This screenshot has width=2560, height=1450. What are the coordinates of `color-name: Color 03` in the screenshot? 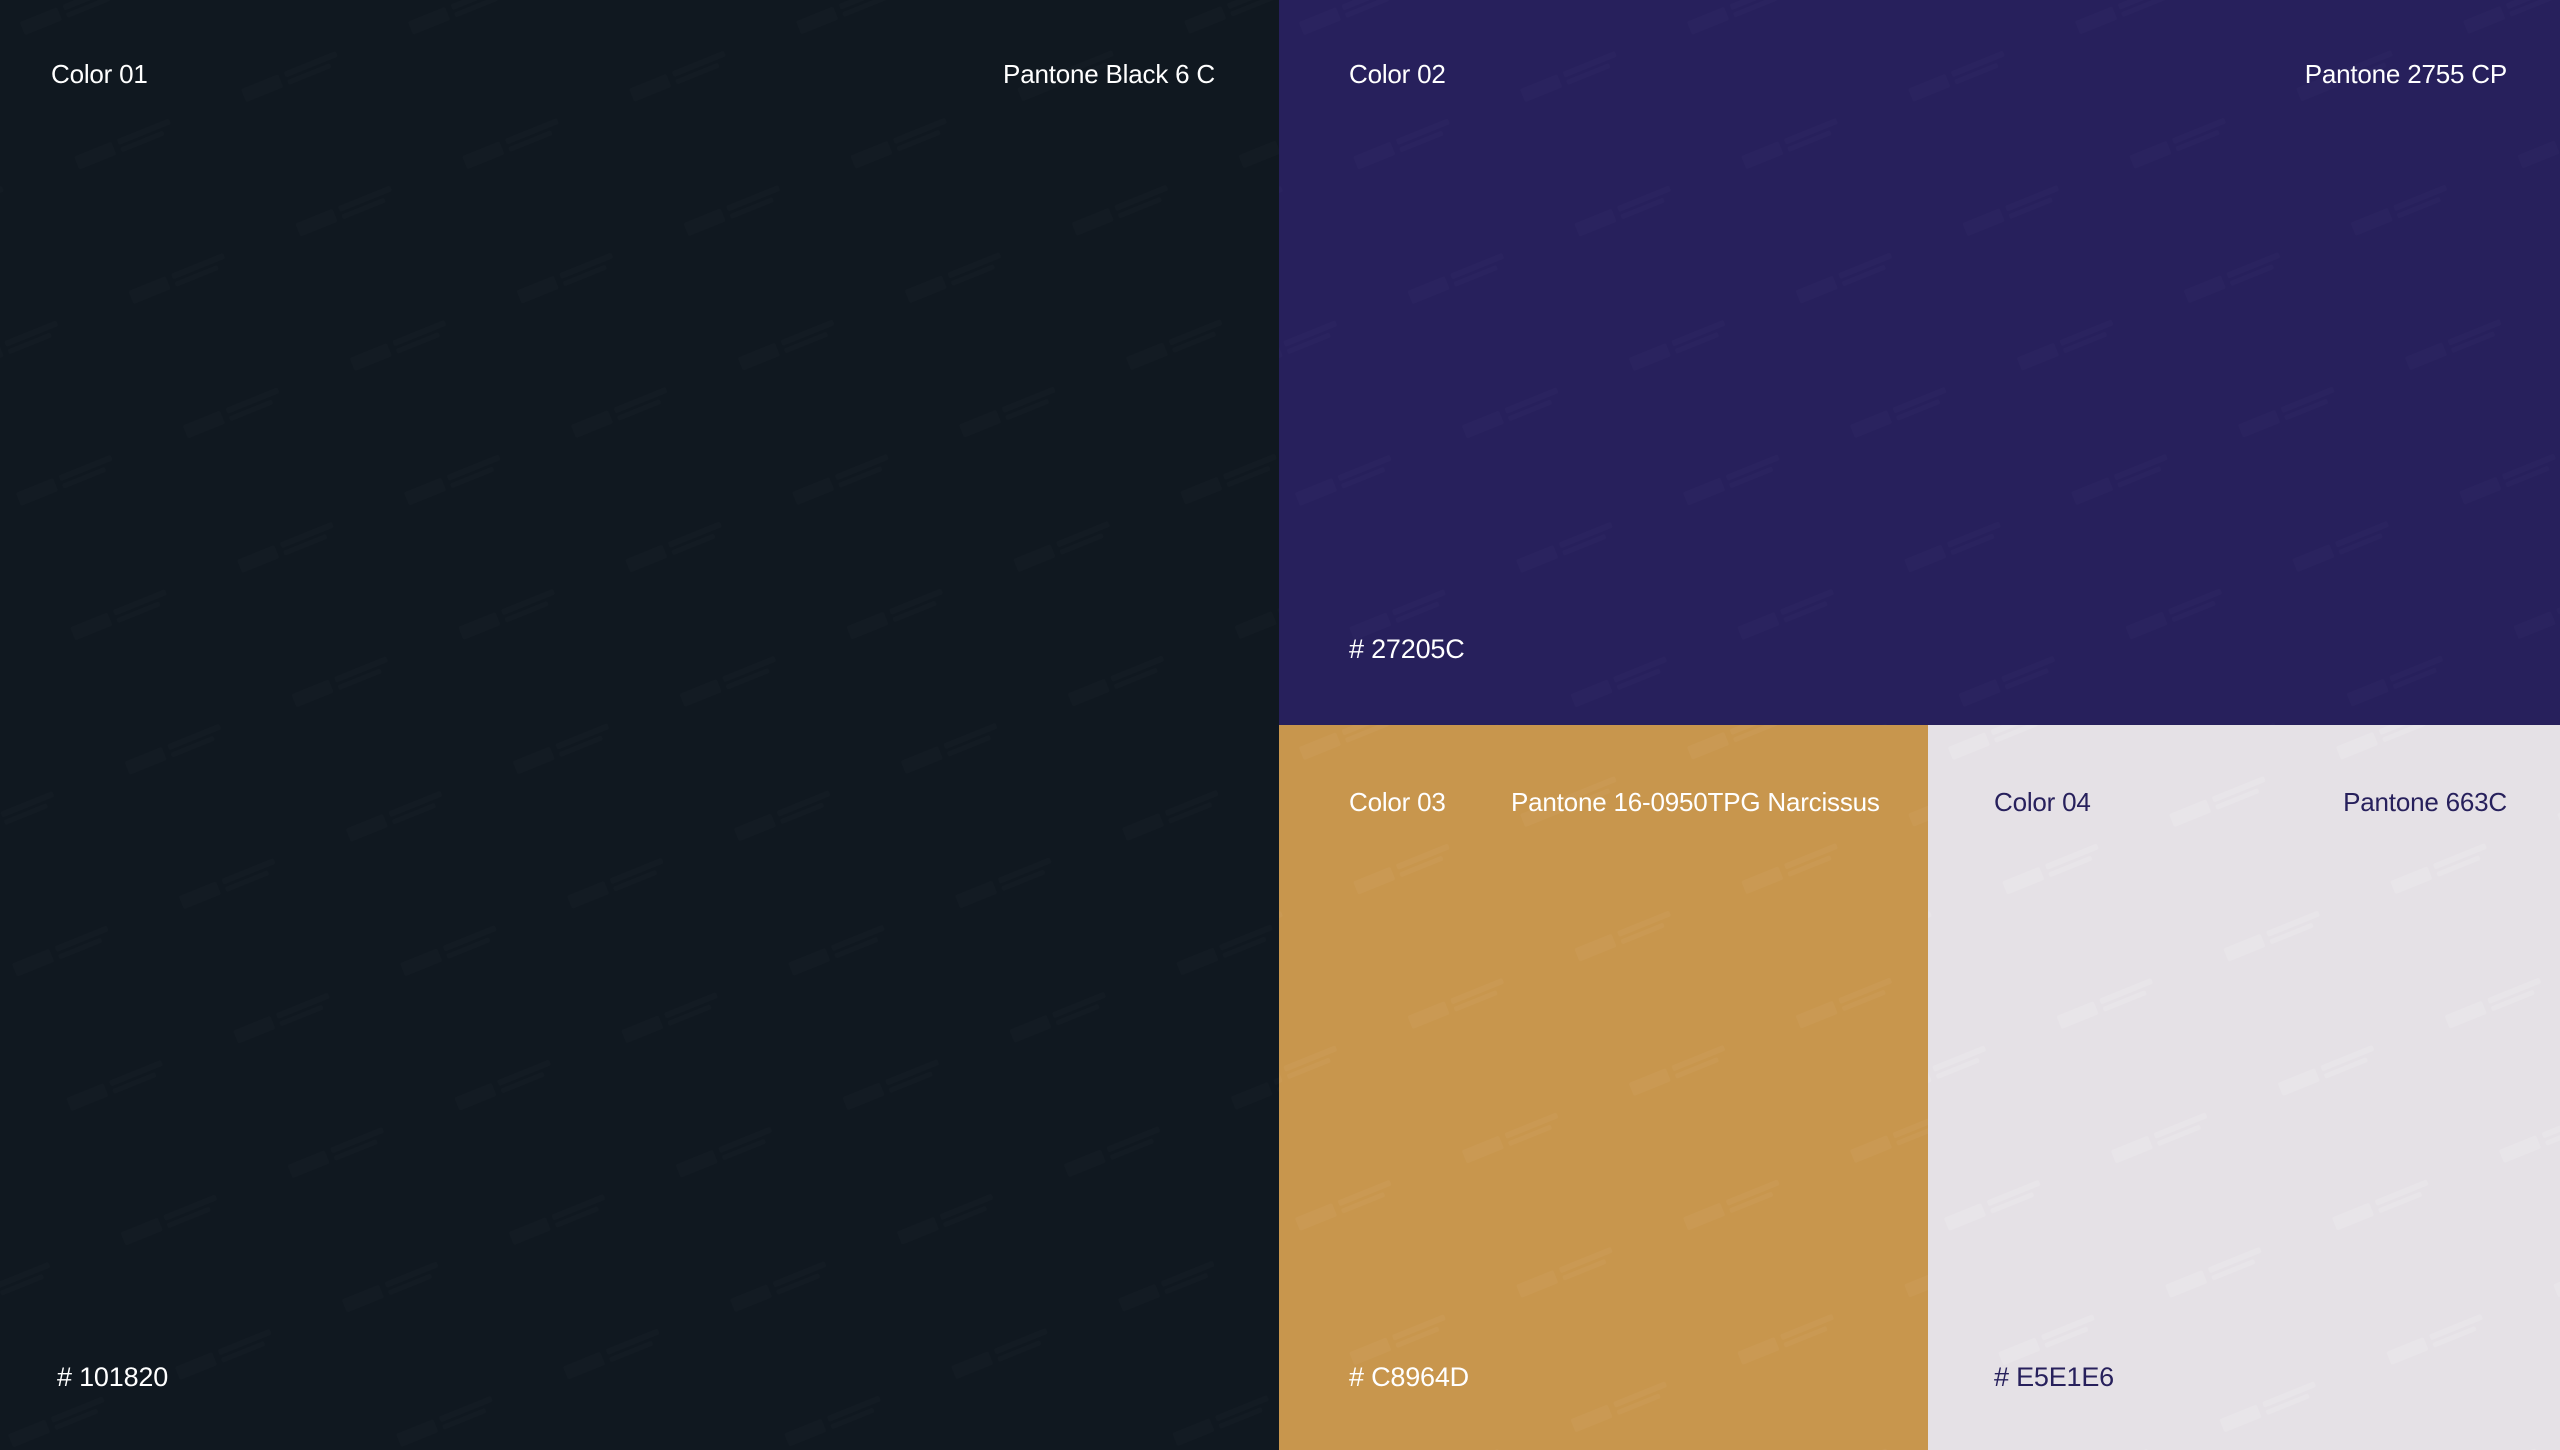 It's located at (1397, 802).